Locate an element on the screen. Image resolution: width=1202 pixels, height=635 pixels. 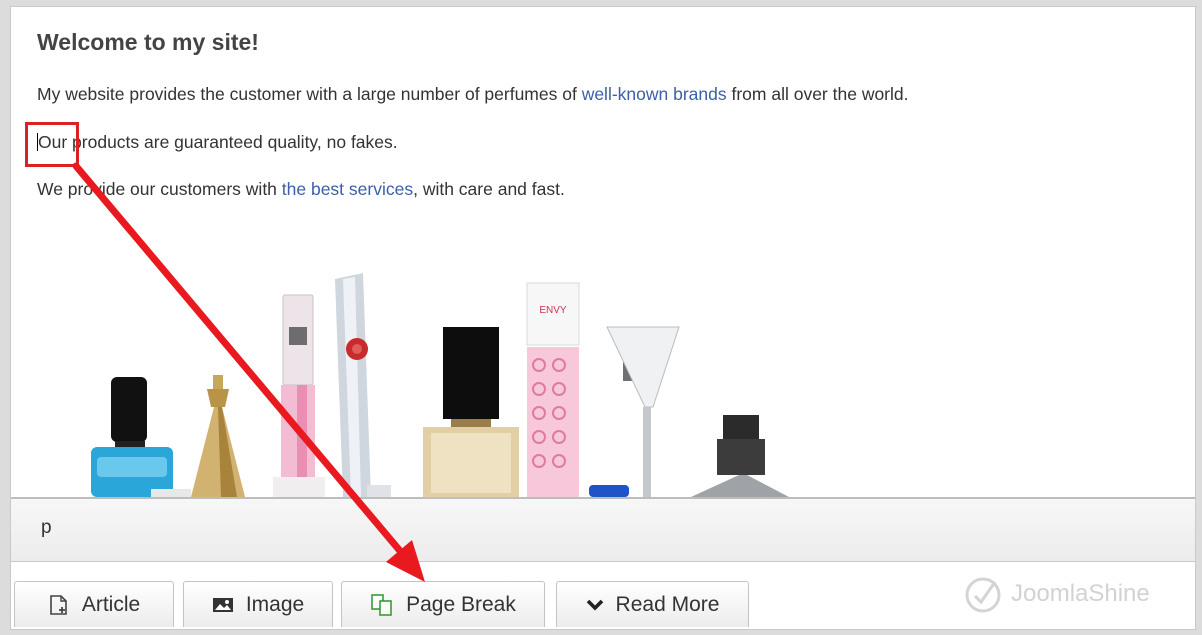
envy-label: ENVY is located at coordinates (553, 310).